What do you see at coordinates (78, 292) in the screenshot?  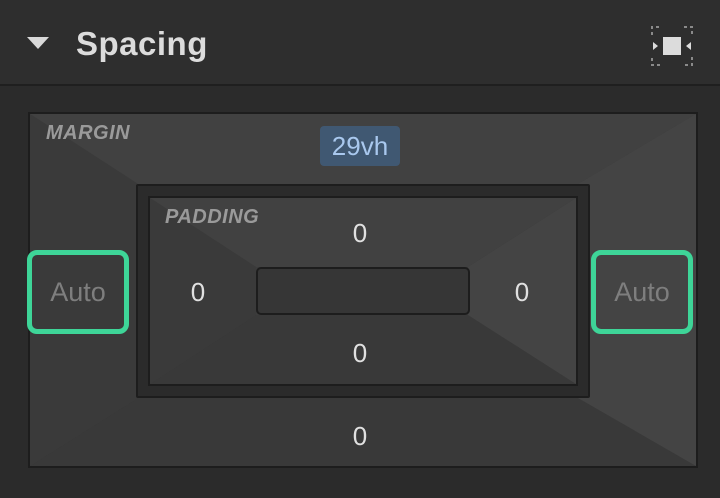 I see `margin-left-value: Auto` at bounding box center [78, 292].